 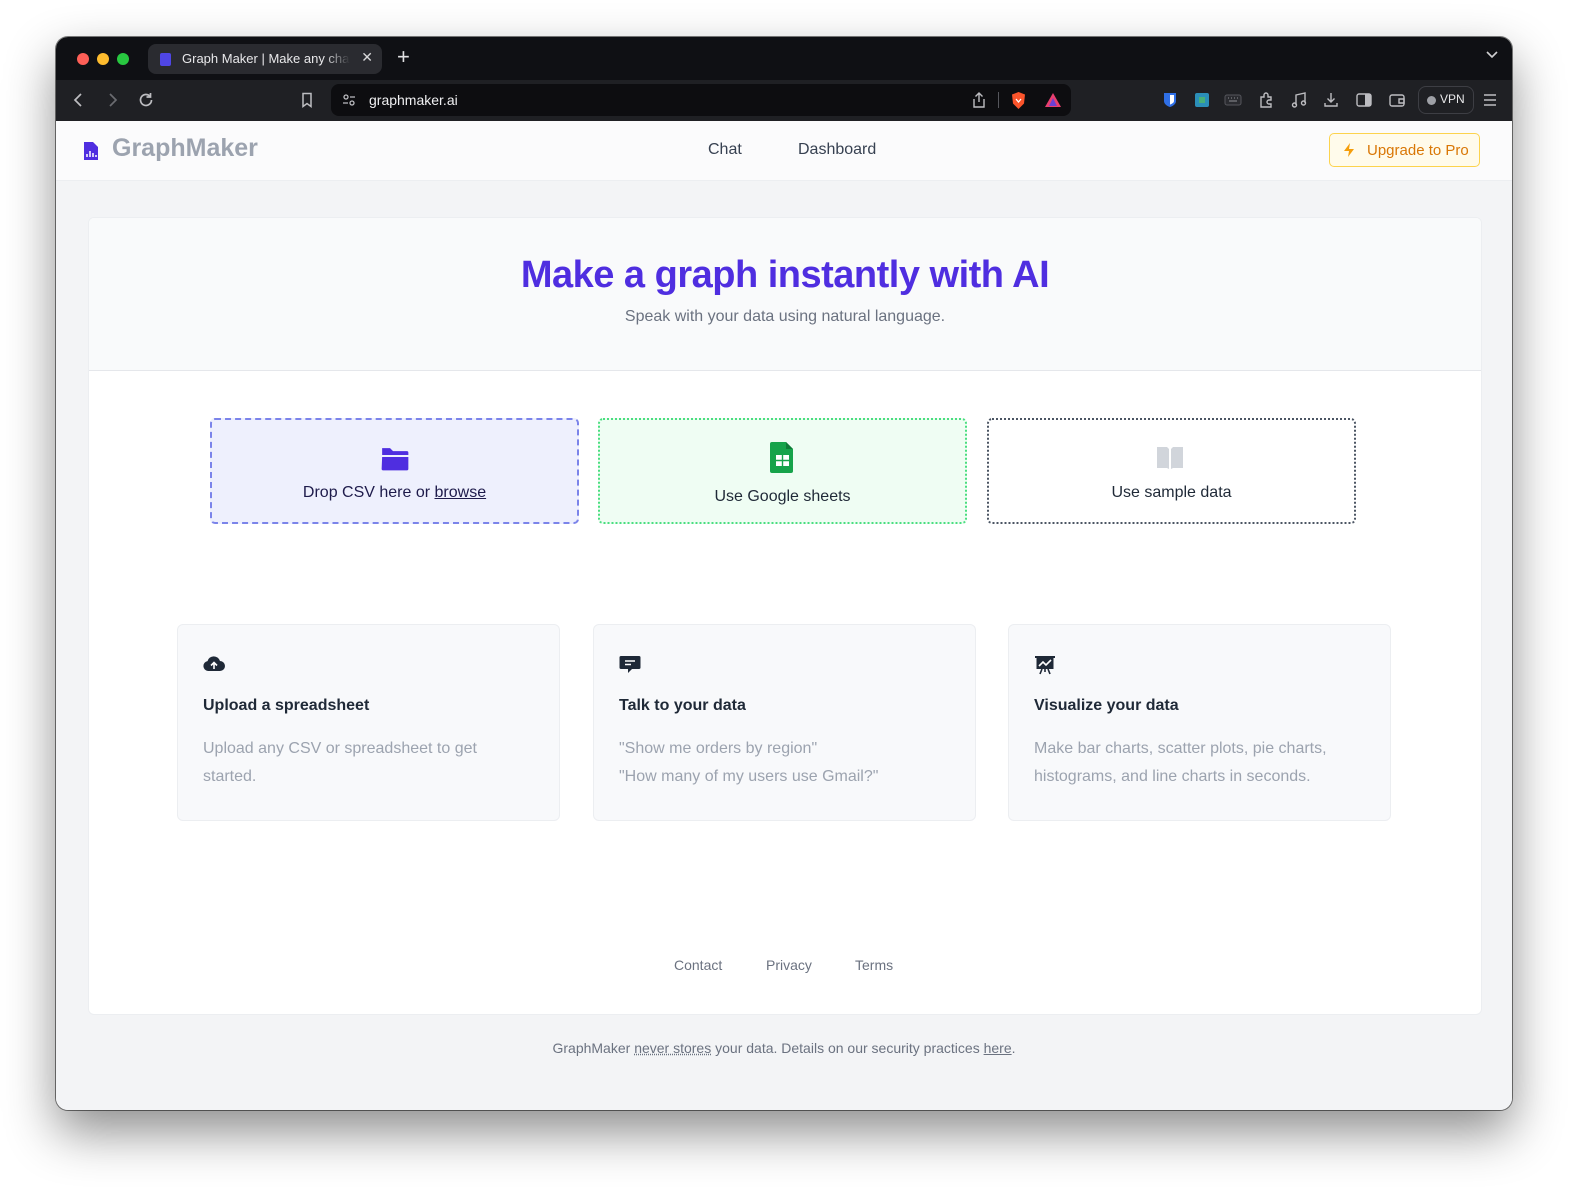 What do you see at coordinates (1233, 100) in the screenshot?
I see `keyboard-extension-icon` at bounding box center [1233, 100].